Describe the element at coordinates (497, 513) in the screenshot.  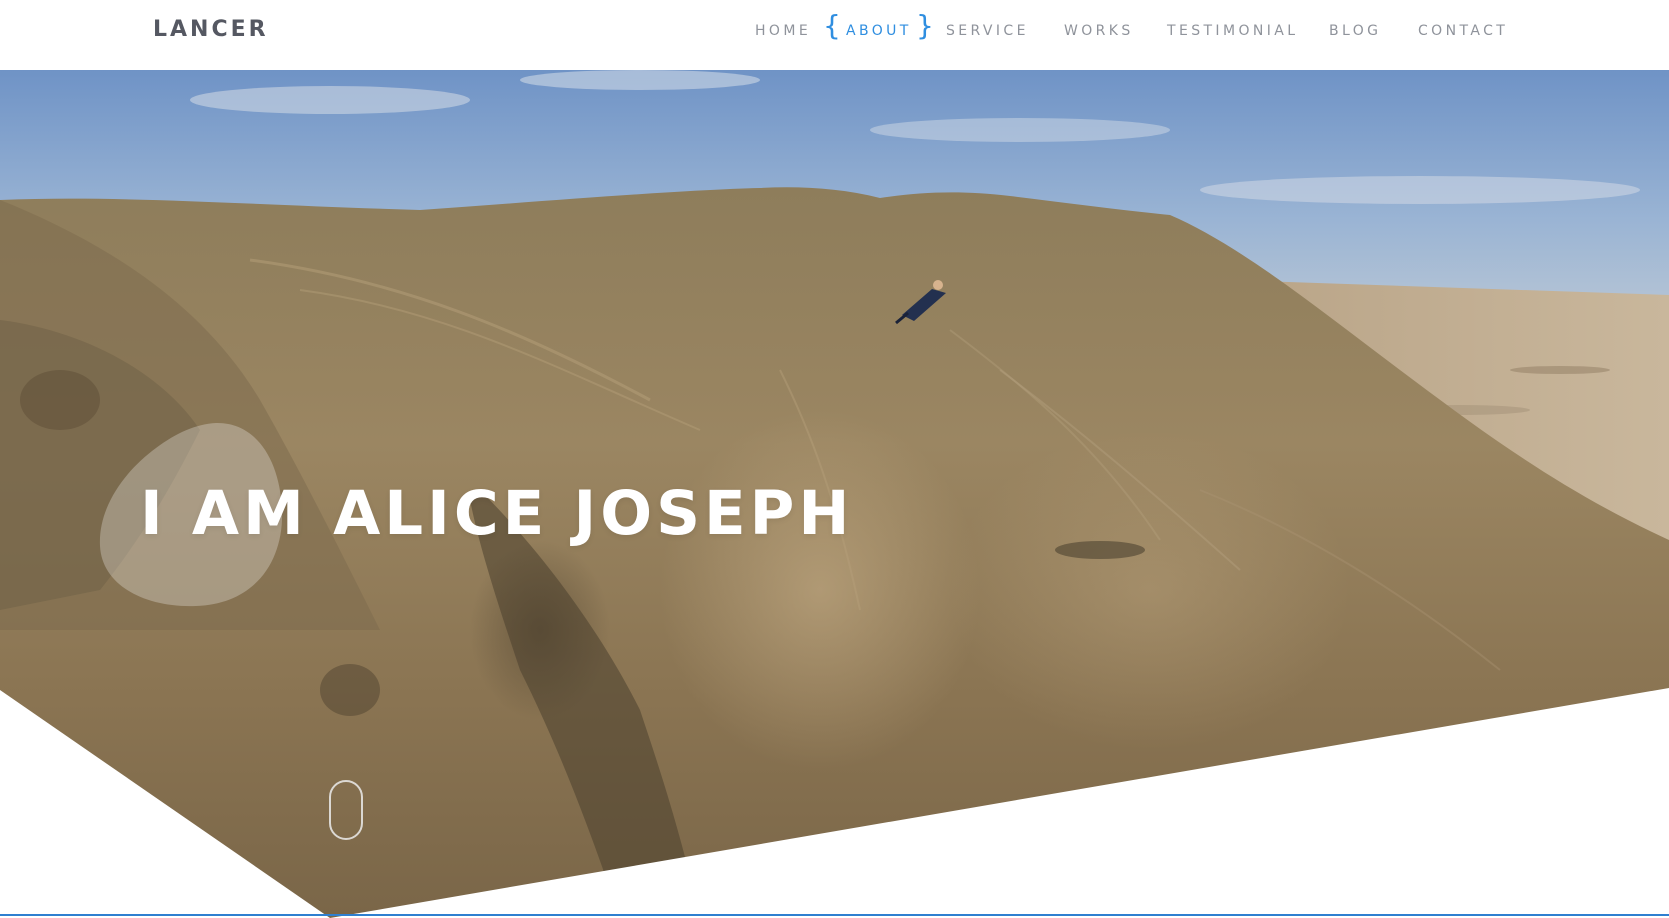
I see `hero-title: I AM ALICE JOSEPH` at that location.